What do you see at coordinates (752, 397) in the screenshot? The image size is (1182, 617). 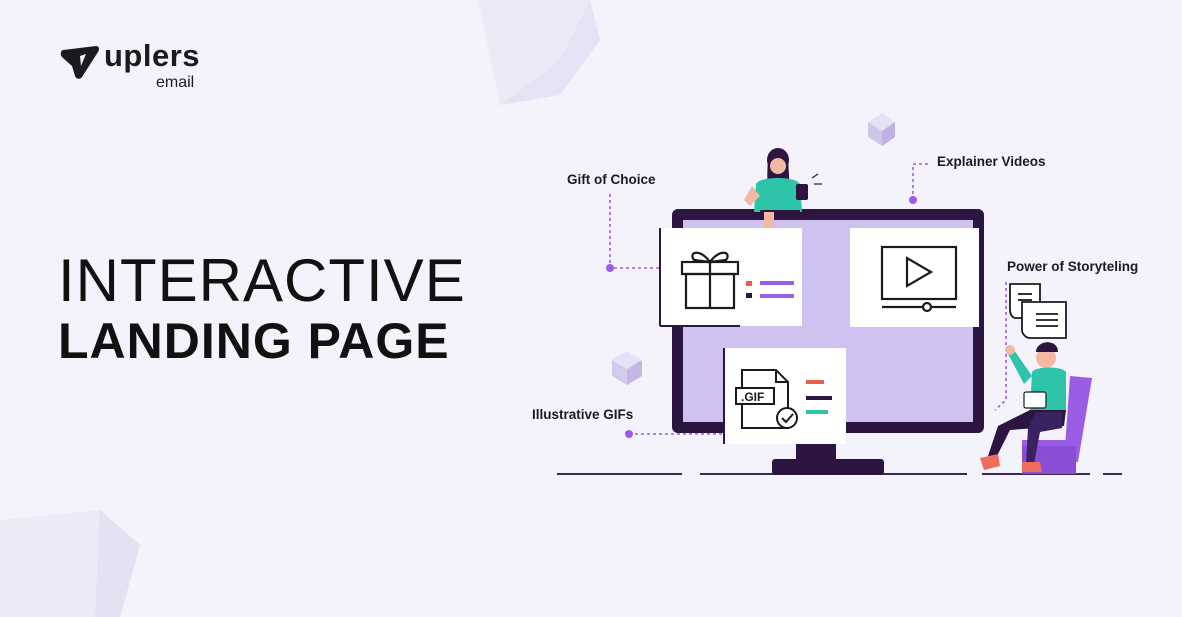 I see `gif-label: .GIF` at bounding box center [752, 397].